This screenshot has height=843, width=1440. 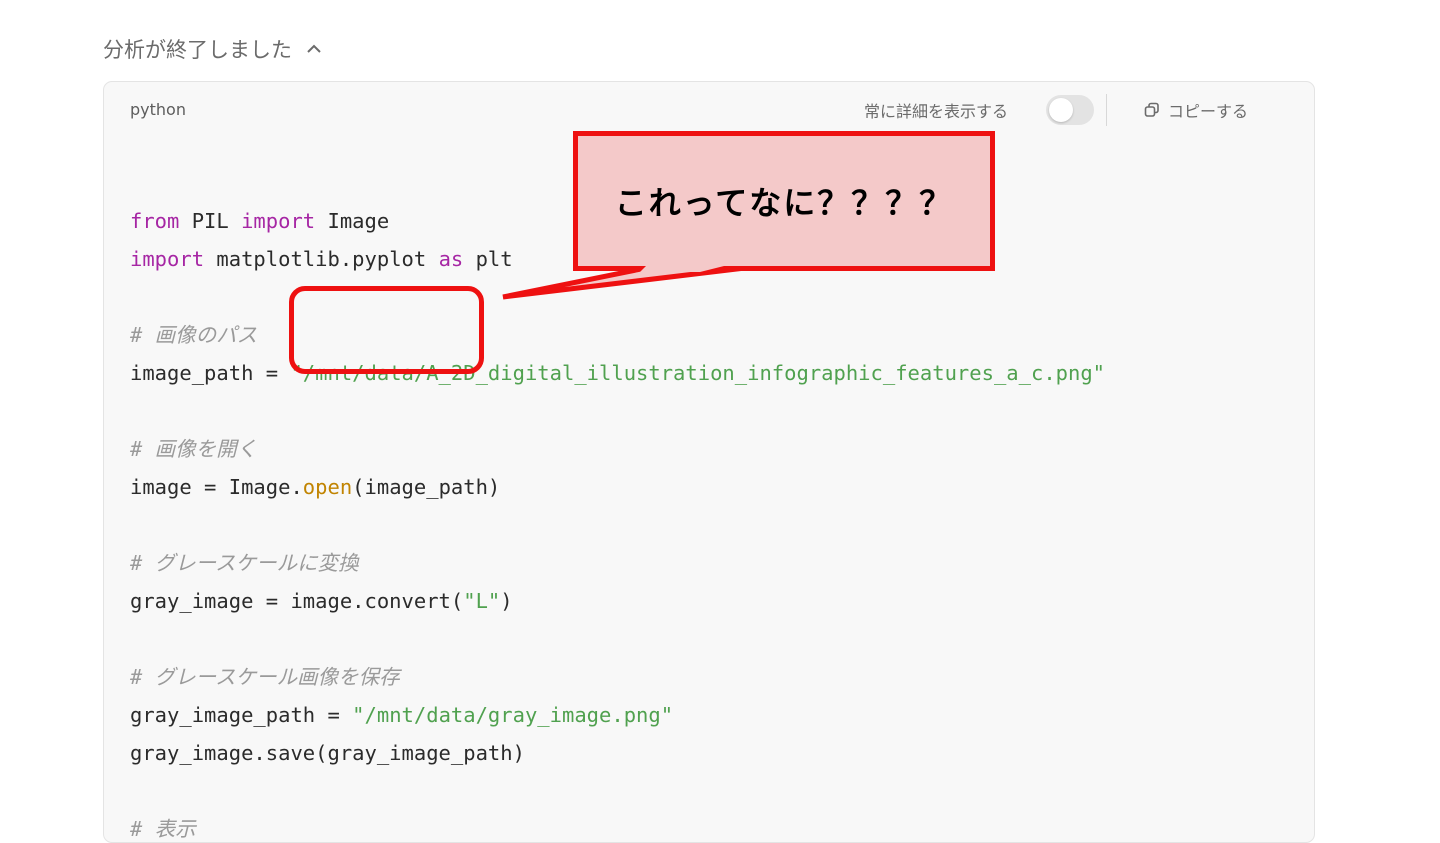 What do you see at coordinates (163, 829) in the screenshot?
I see `code-token: # 表示` at bounding box center [163, 829].